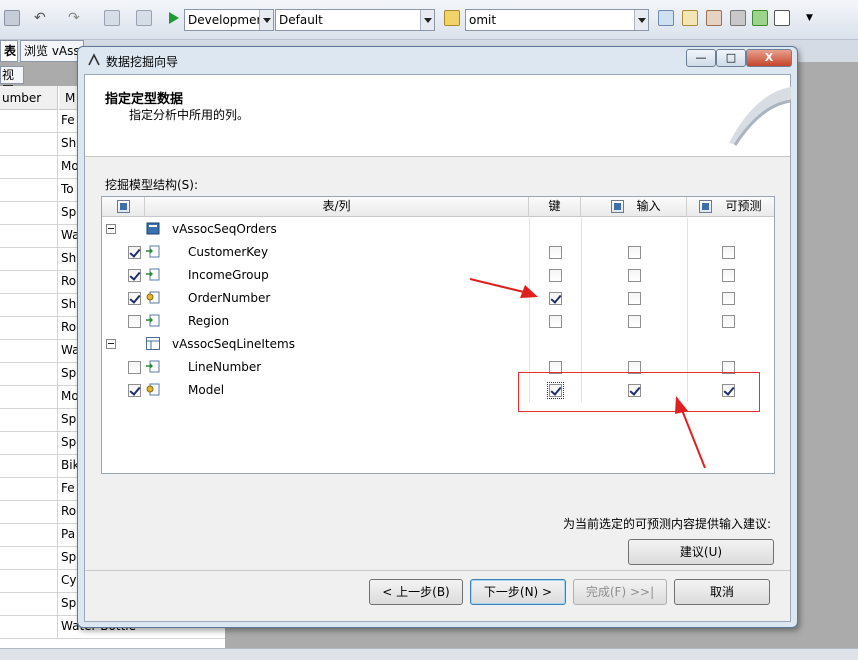 The width and height of the screenshot is (858, 660). I want to click on annotation-arrow-model, so click(690, 432).